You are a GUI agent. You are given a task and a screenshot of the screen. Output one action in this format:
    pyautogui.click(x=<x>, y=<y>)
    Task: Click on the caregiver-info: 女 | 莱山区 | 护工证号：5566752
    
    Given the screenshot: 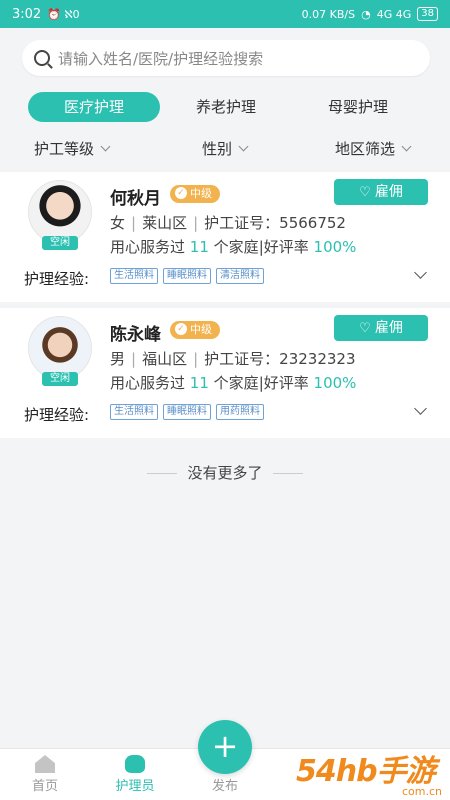 What is the action you would take?
    pyautogui.click(x=228, y=222)
    